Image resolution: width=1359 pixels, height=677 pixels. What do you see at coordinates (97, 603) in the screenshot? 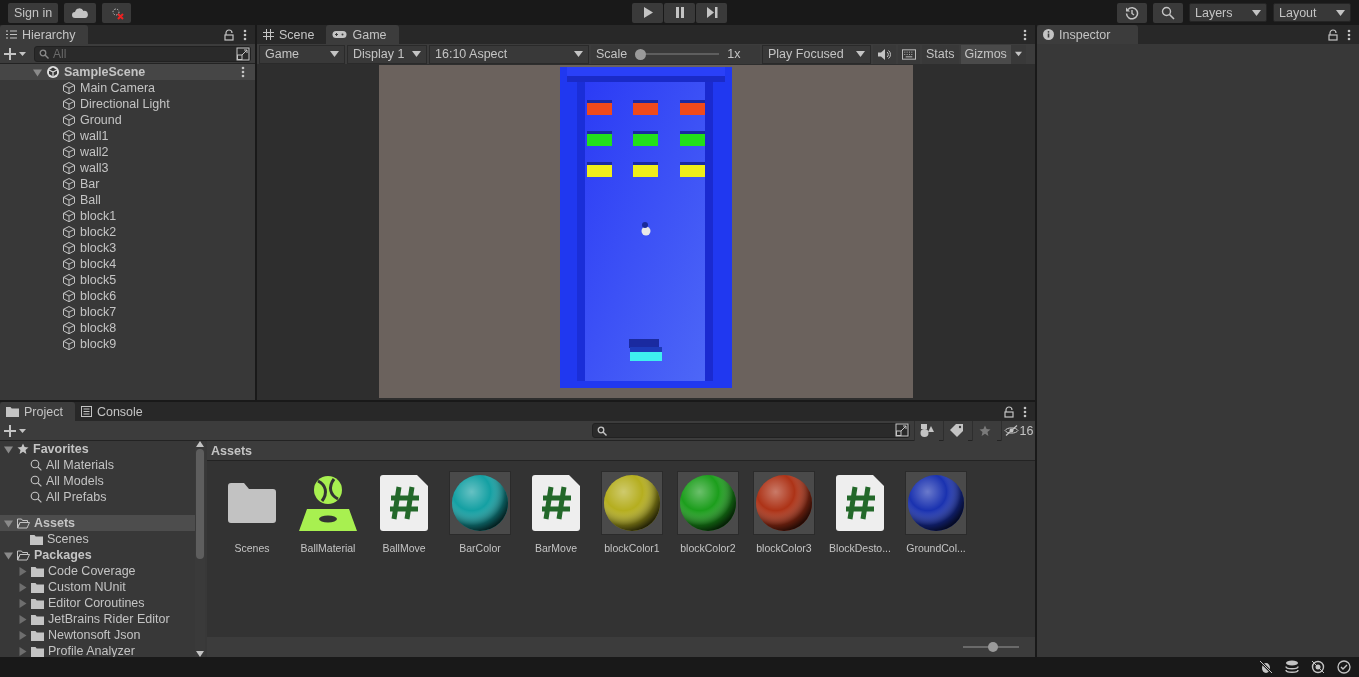
I see `tree-item: Editor Coroutines` at bounding box center [97, 603].